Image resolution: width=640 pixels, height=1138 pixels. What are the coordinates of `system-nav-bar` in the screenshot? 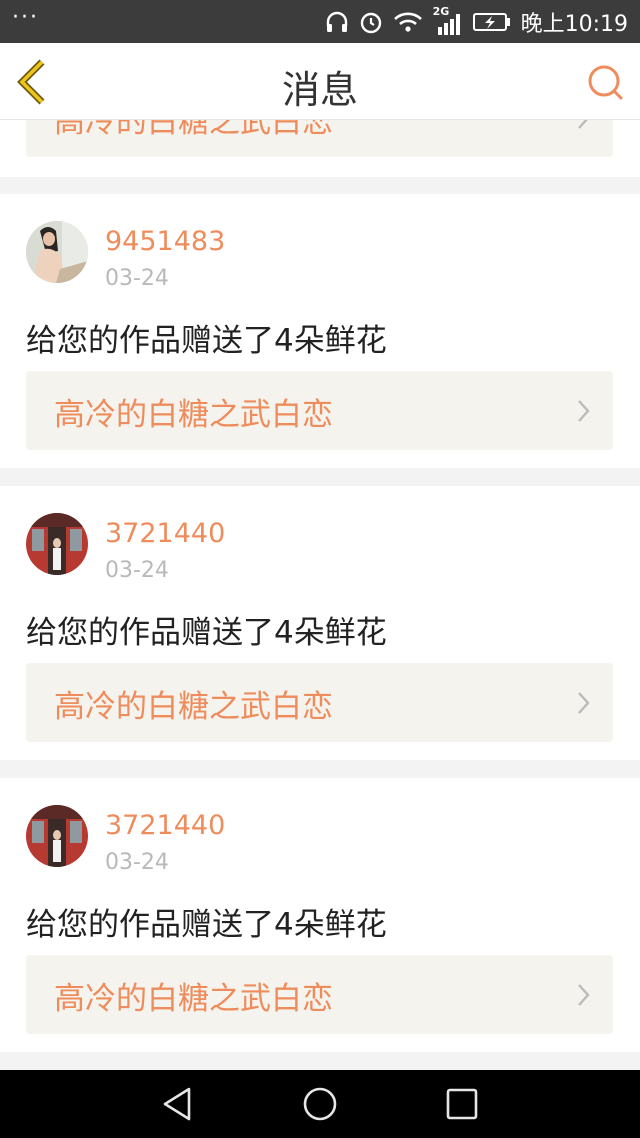 It's located at (320, 1104).